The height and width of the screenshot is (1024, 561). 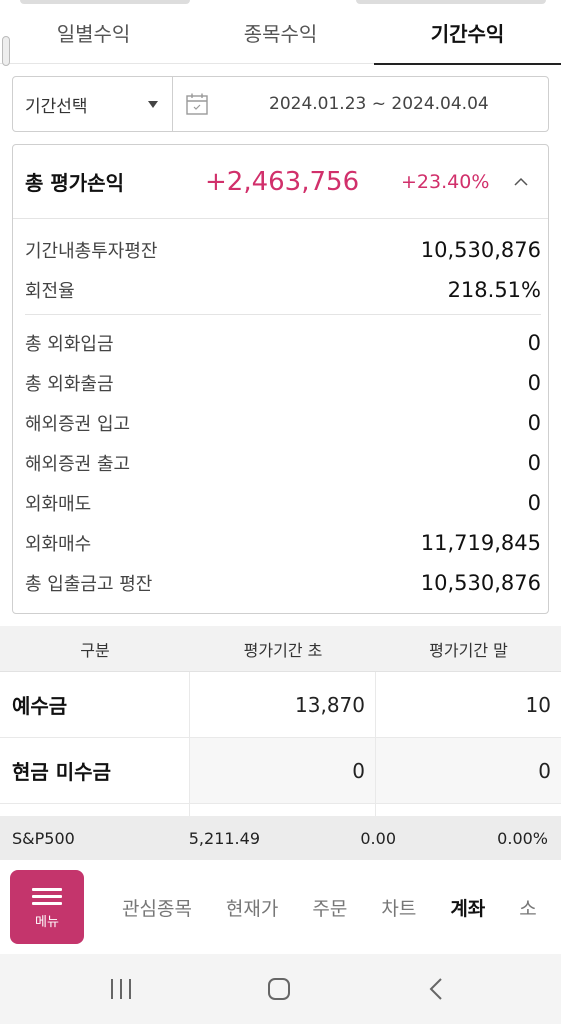 I want to click on summary-title: 총 평가손익, so click(x=74, y=183).